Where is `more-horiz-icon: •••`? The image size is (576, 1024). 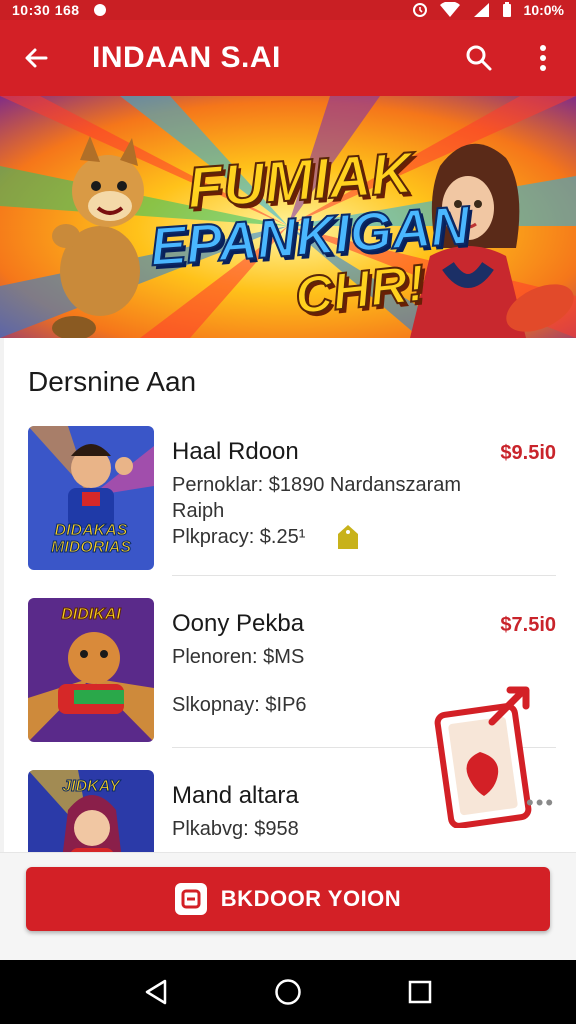 more-horiz-icon: ••• is located at coordinates (540, 803).